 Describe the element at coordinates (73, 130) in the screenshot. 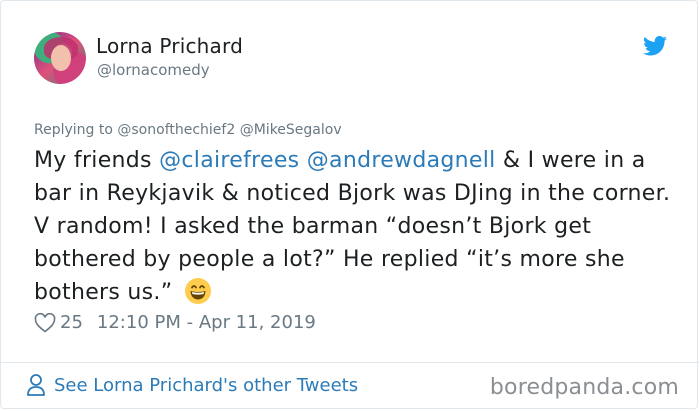

I see `replying-prefix: Replying to` at that location.